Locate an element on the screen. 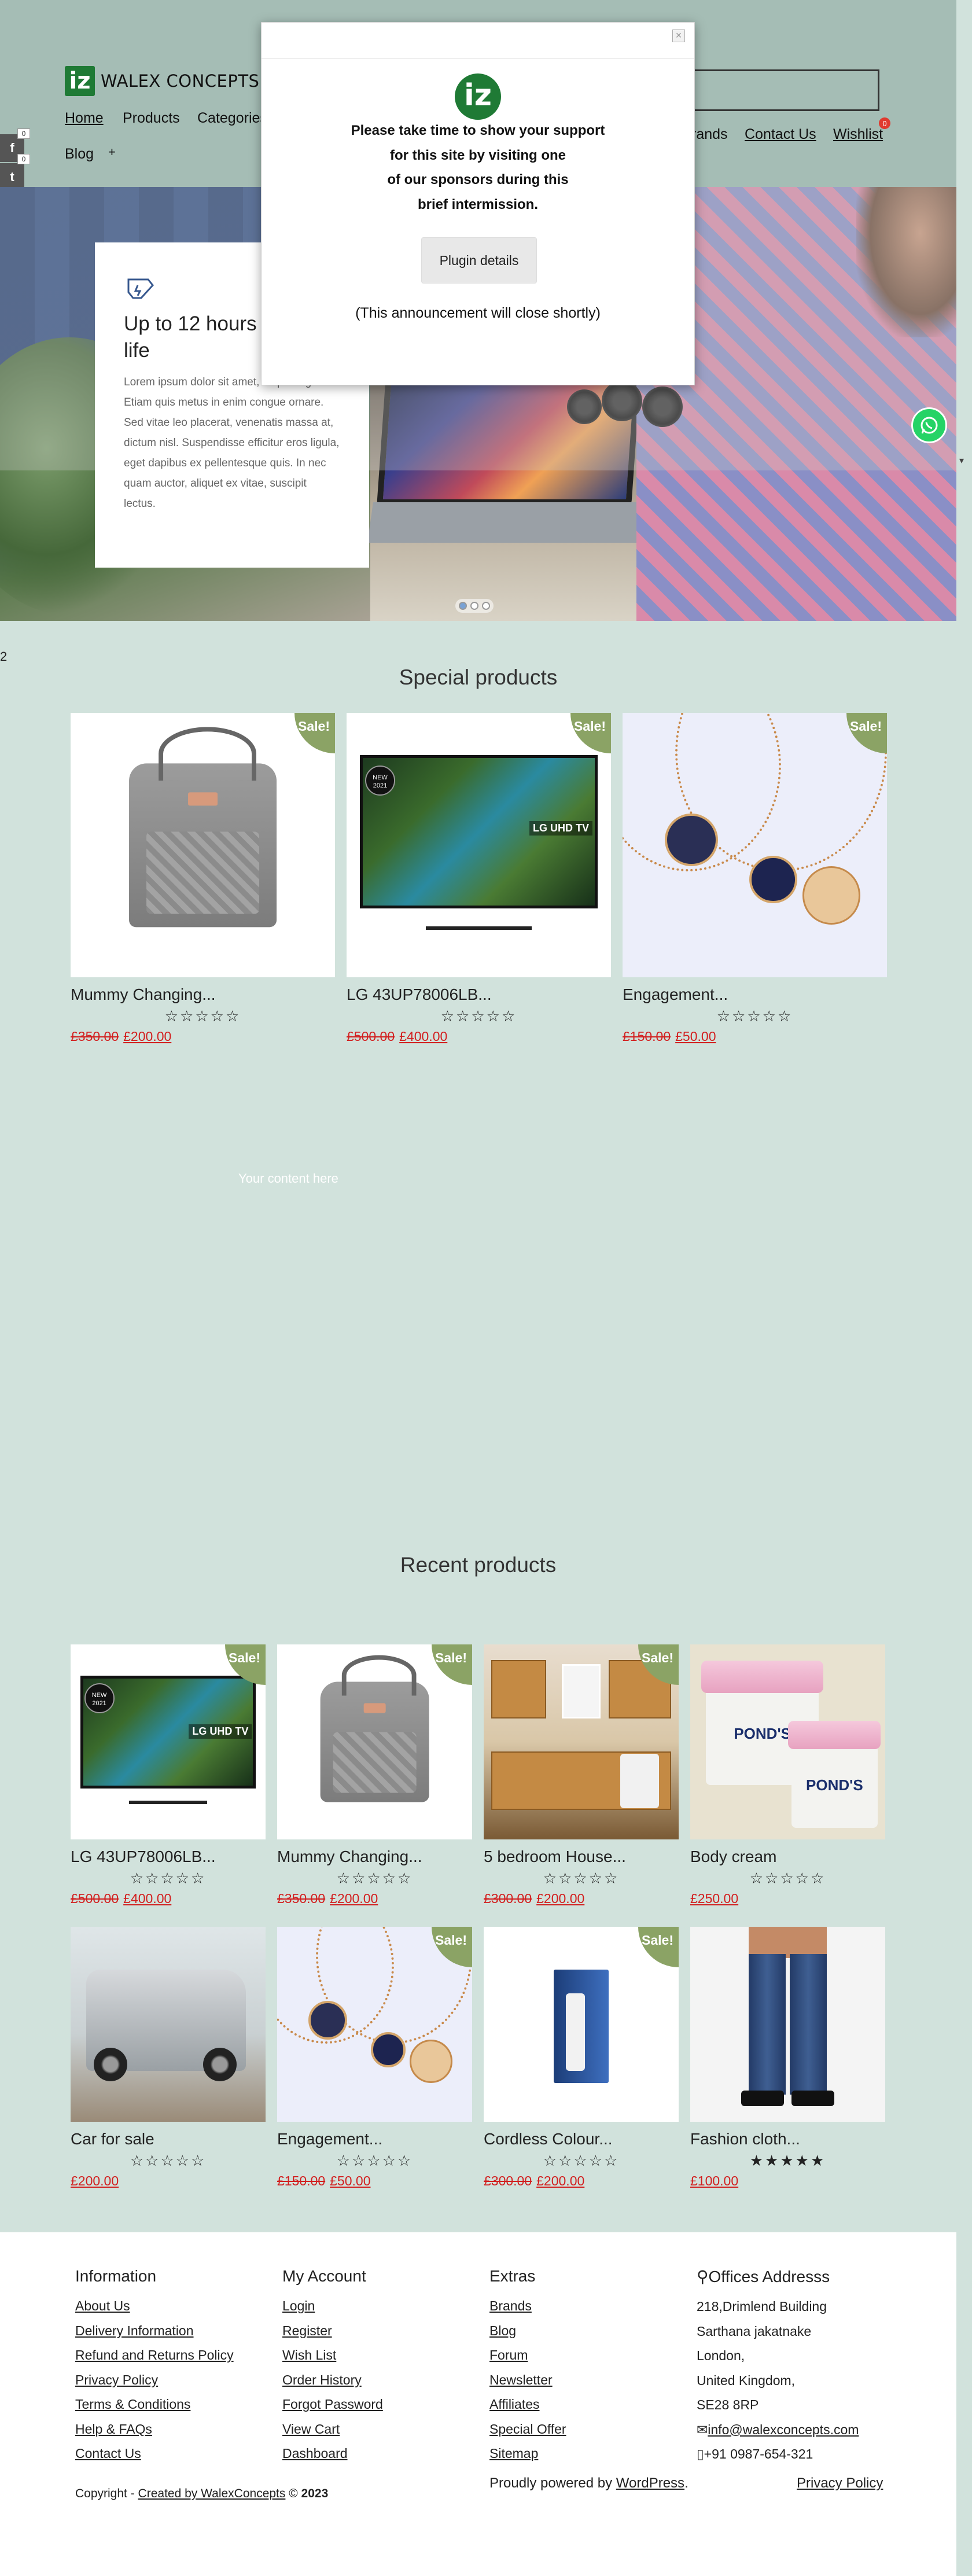 Image resolution: width=972 pixels, height=2576 pixels. footer-heading: Information is located at coordinates (116, 2276).